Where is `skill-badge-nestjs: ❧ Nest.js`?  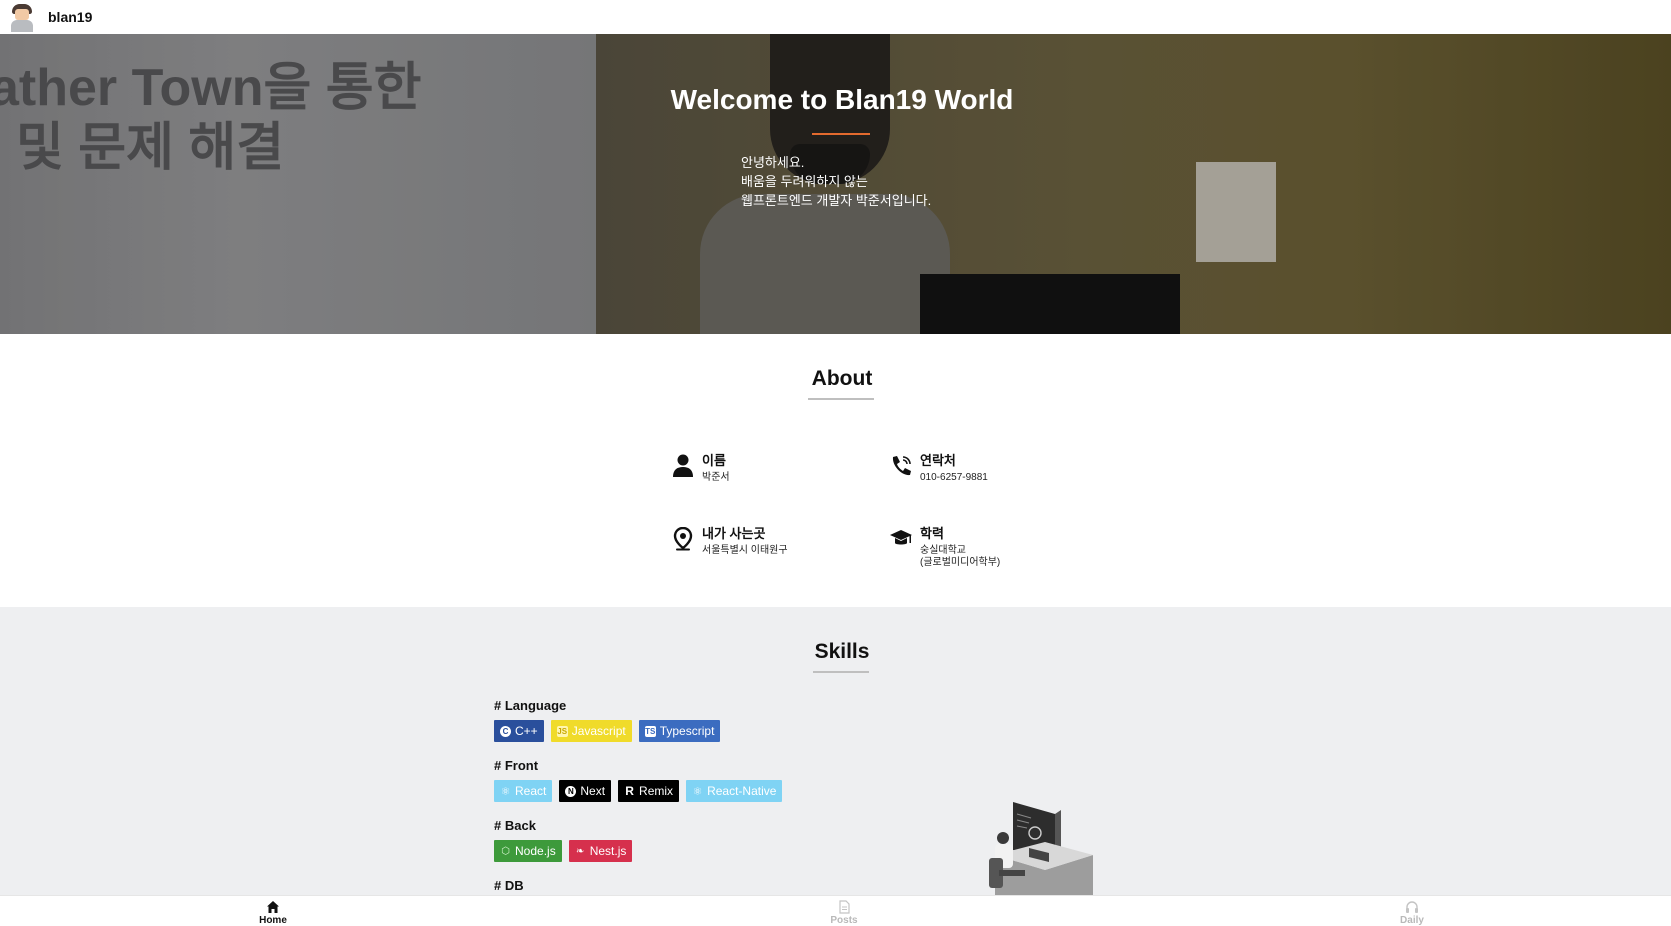
skill-badge-nestjs: ❧ Nest.js is located at coordinates (600, 851).